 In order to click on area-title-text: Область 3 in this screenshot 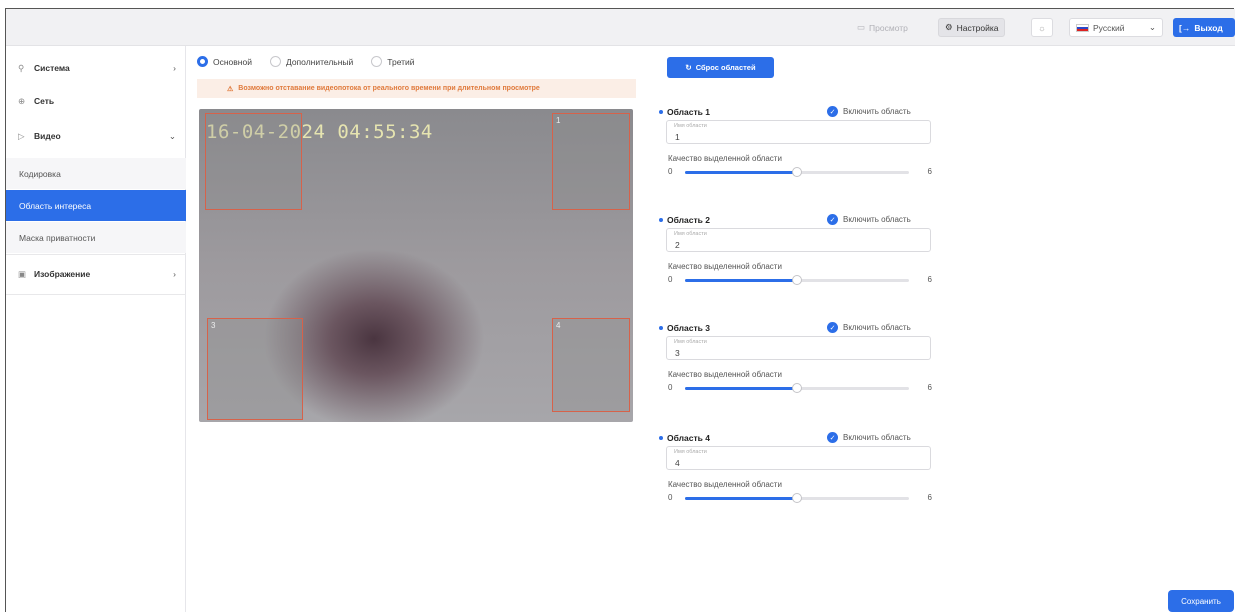, I will do `click(688, 328)`.